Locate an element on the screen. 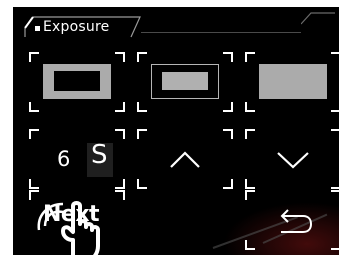 Image resolution: width=346 pixels, height=261 pixels. hand-pointer-icon is located at coordinates (68, 228).